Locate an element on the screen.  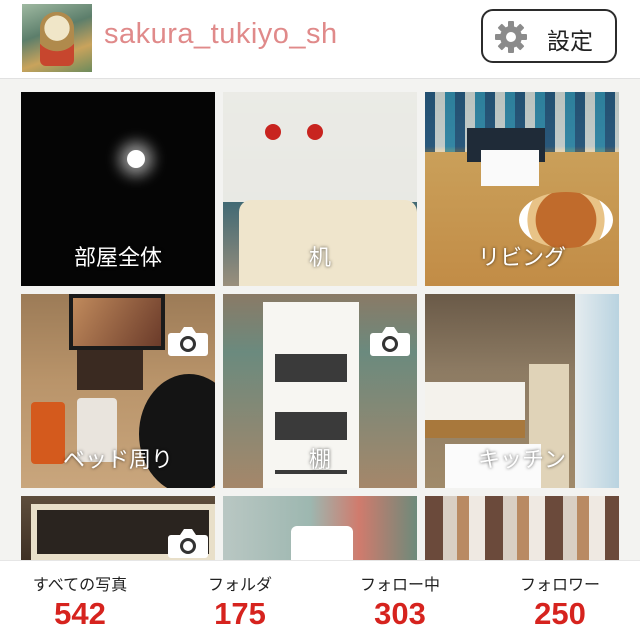
profile-header: sakura_tukiyo_sh 設定 is located at coordinates (320, 39).